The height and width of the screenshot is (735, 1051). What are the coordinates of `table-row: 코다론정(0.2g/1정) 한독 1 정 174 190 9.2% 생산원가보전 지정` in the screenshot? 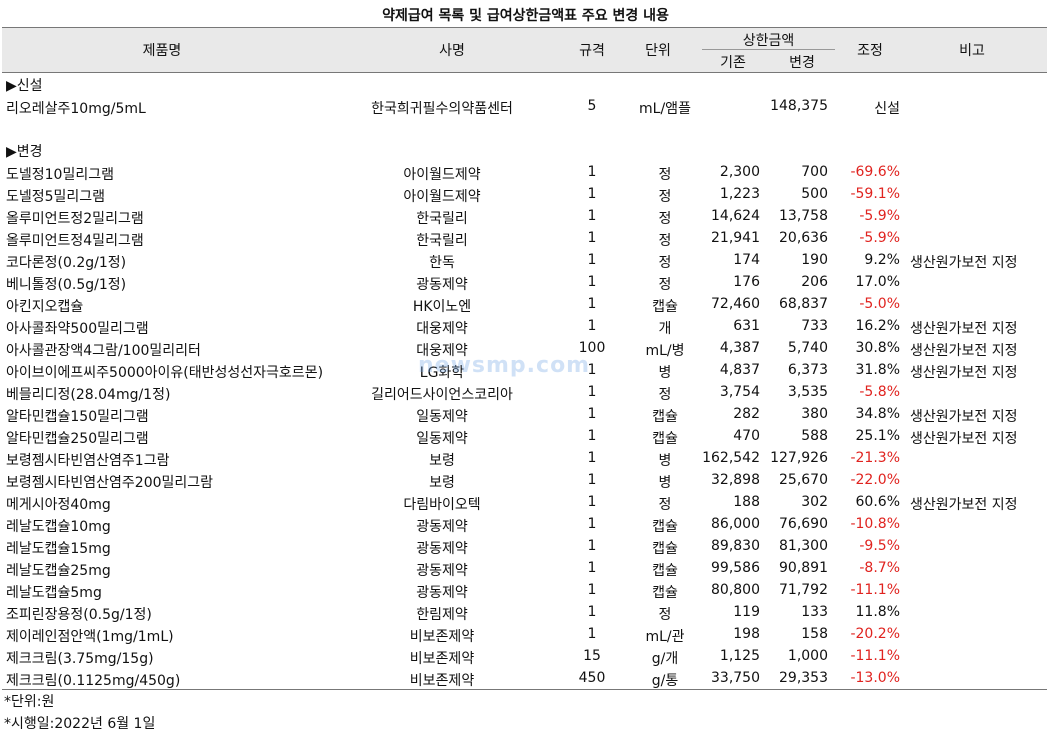 It's located at (524, 261).